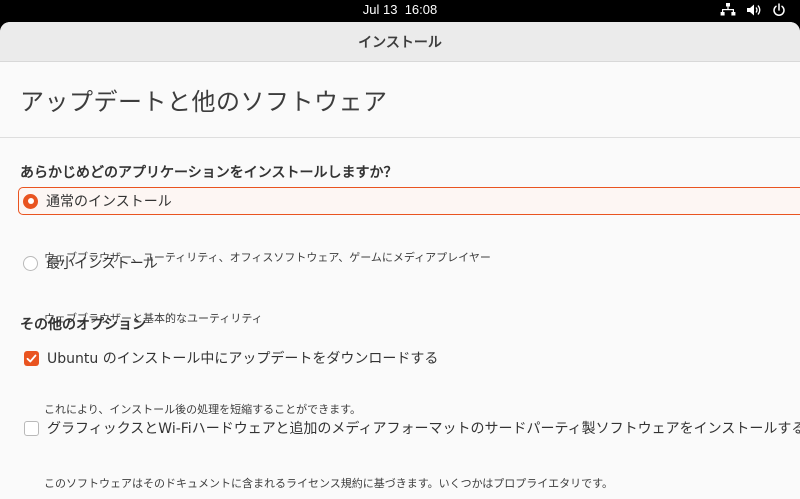 The height and width of the screenshot is (499, 800). What do you see at coordinates (83, 325) in the screenshot?
I see `other-options-heading: その他のオプション` at bounding box center [83, 325].